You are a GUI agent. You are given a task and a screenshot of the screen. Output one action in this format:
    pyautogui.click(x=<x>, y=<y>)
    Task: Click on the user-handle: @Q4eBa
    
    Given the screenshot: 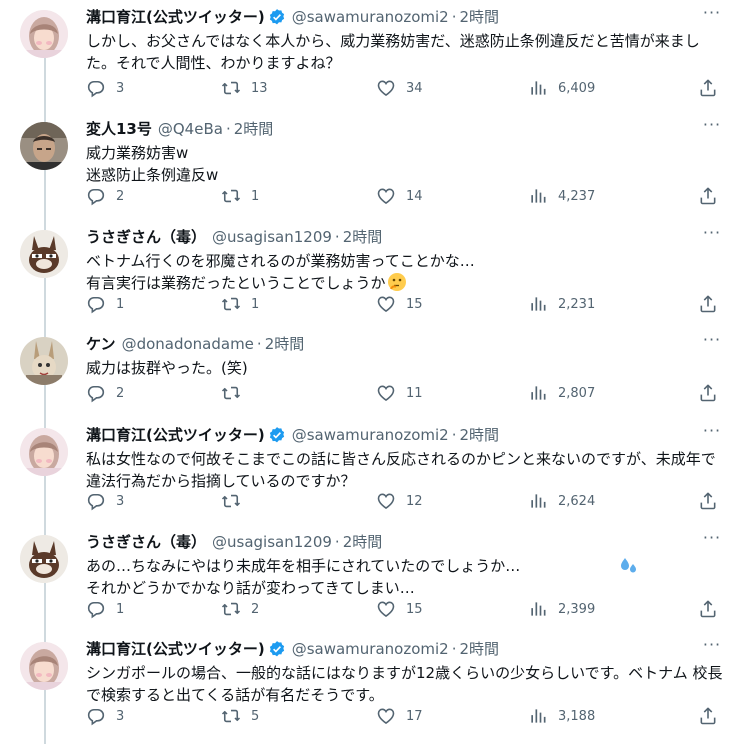 What is the action you would take?
    pyautogui.click(x=190, y=129)
    